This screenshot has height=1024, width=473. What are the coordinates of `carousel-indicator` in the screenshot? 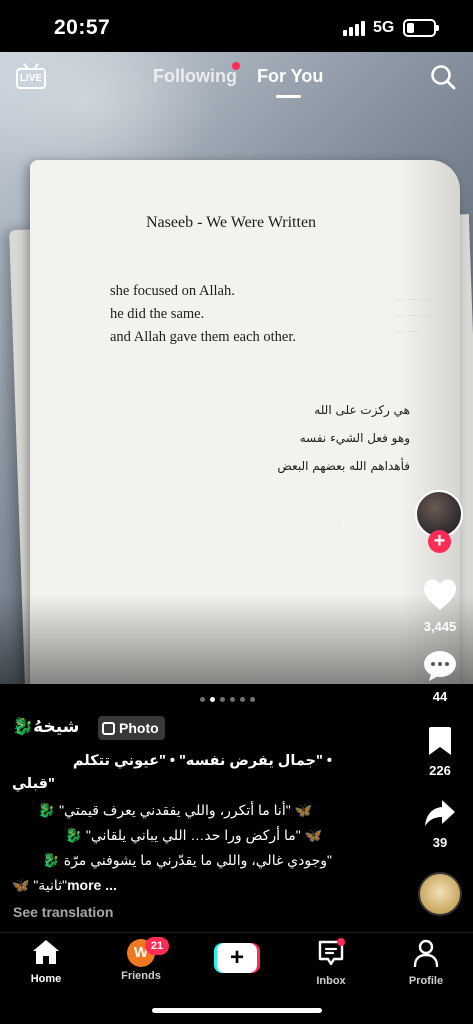 It's located at (230, 695).